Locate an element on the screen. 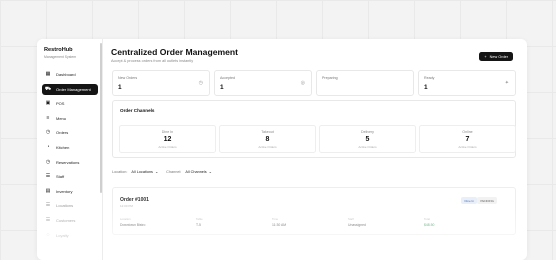  order-id: Order #1001 is located at coordinates (134, 200).